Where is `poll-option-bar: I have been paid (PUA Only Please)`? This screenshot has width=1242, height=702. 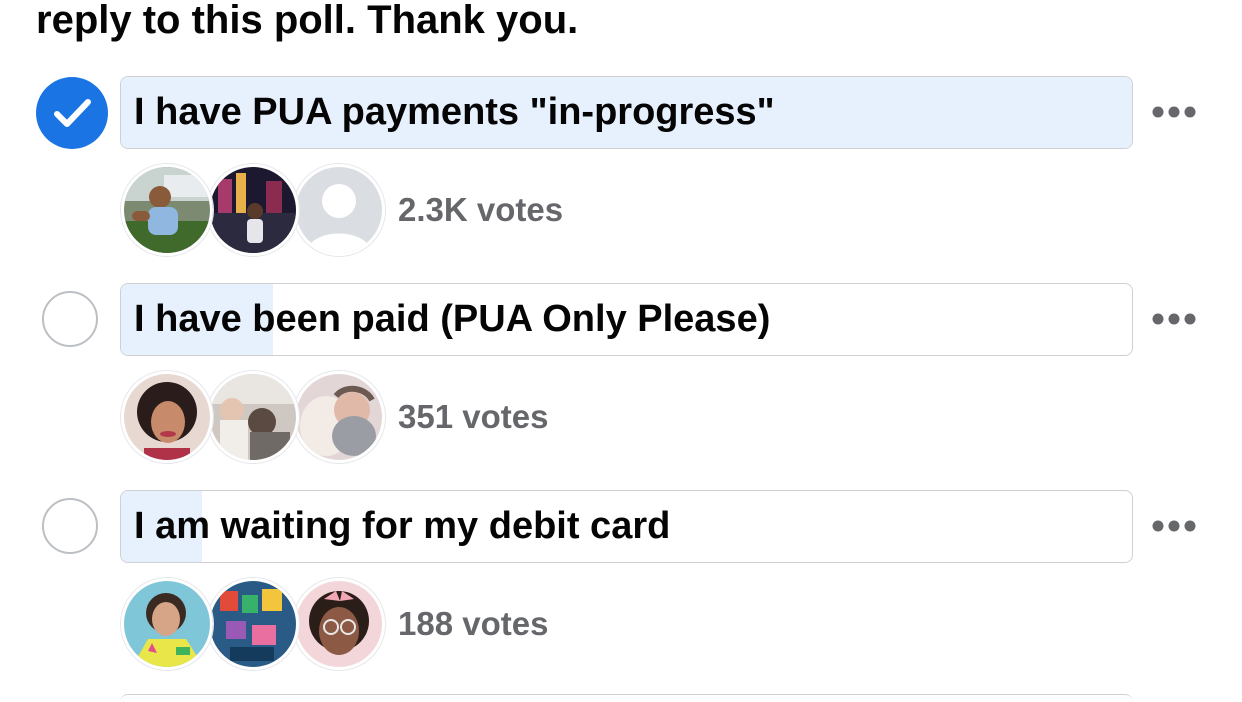 poll-option-bar: I have been paid (PUA Only Please) is located at coordinates (626, 319).